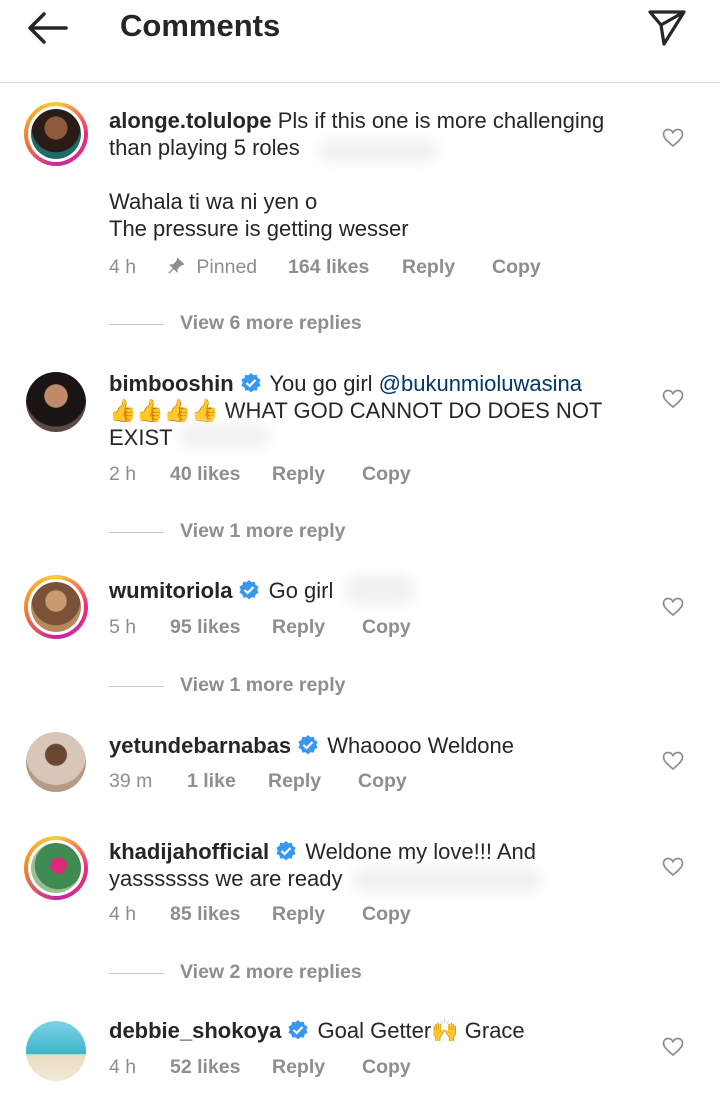  What do you see at coordinates (421, 851) in the screenshot?
I see `comment-body: Weldone my love!!! And` at bounding box center [421, 851].